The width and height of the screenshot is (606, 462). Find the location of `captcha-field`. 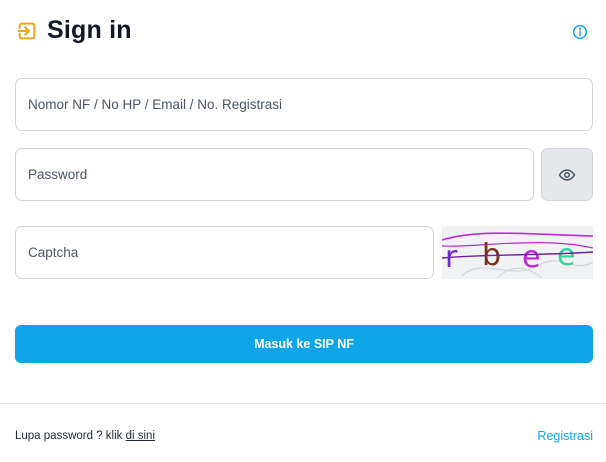

captcha-field is located at coordinates (224, 252).